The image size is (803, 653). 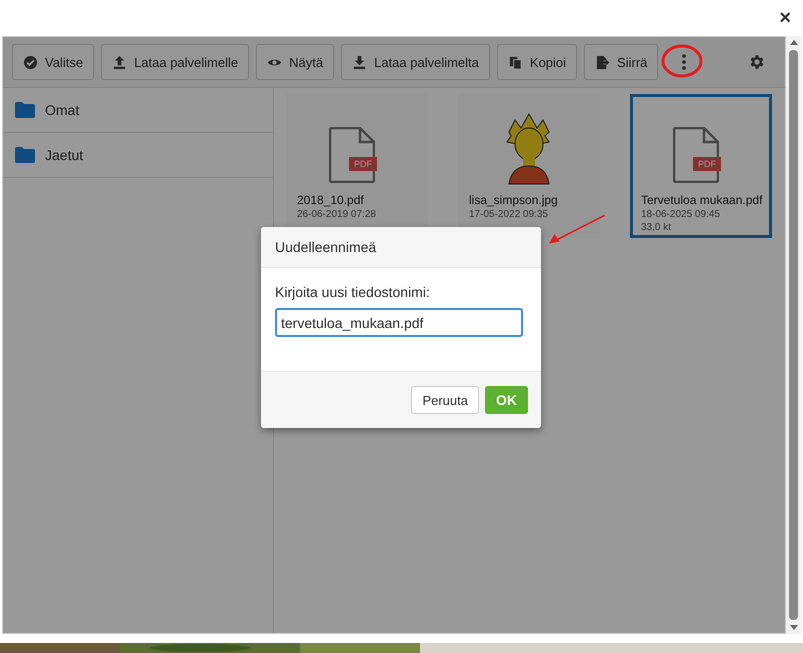 What do you see at coordinates (399, 322) in the screenshot?
I see `filename-field: tervetuloa_mukaan.pdf` at bounding box center [399, 322].